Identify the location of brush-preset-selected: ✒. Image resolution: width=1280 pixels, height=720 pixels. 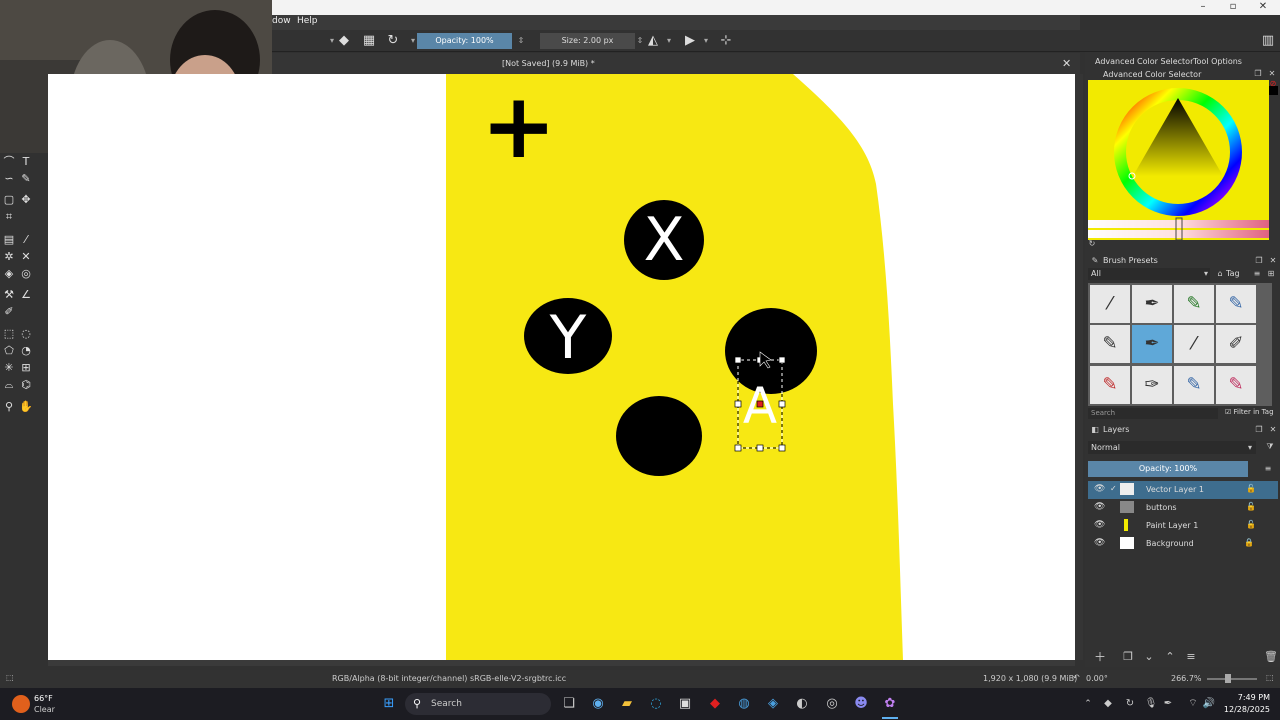
(1152, 344).